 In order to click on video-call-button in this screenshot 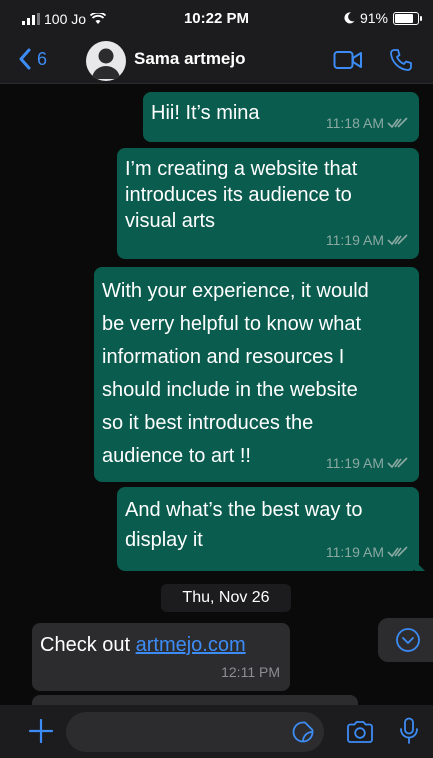, I will do `click(348, 62)`.